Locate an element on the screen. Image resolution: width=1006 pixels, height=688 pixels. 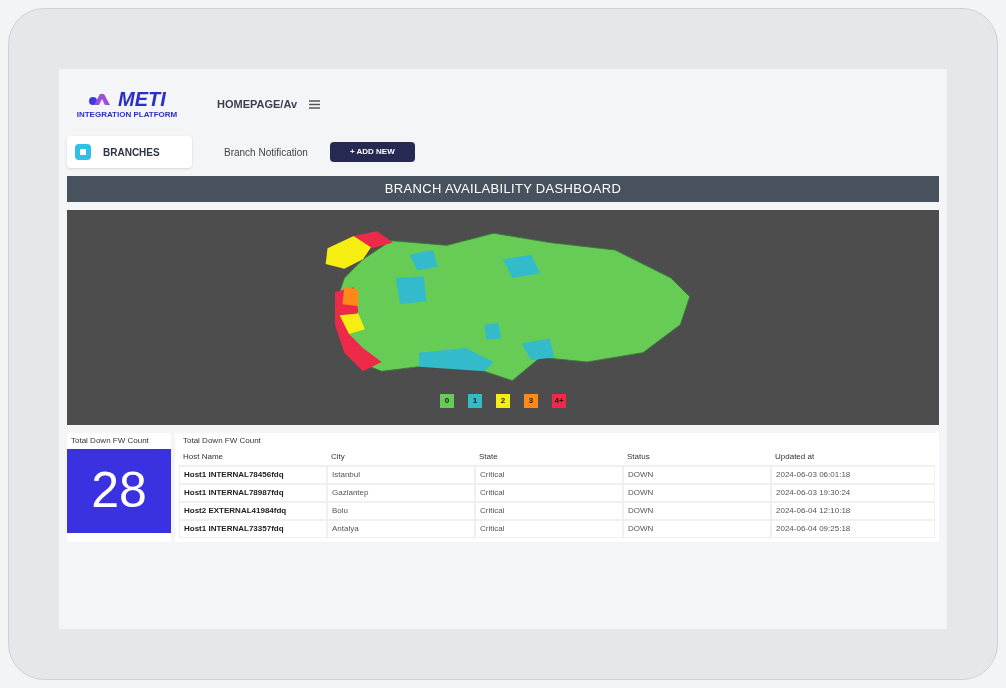
table-cell: Gaziantep is located at coordinates (401, 492).